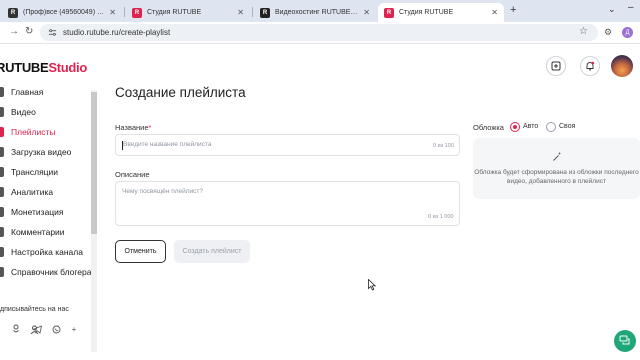  I want to click on description-char-counter: 0 из 1 000, so click(441, 217).